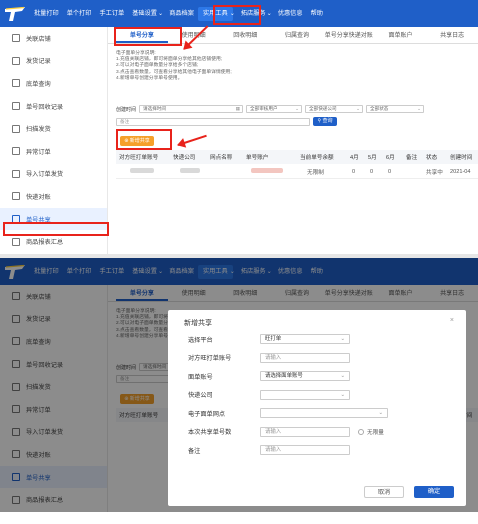 The image size is (478, 524). Describe the element at coordinates (384, 492) in the screenshot. I see `cancel-button: 取消` at that location.